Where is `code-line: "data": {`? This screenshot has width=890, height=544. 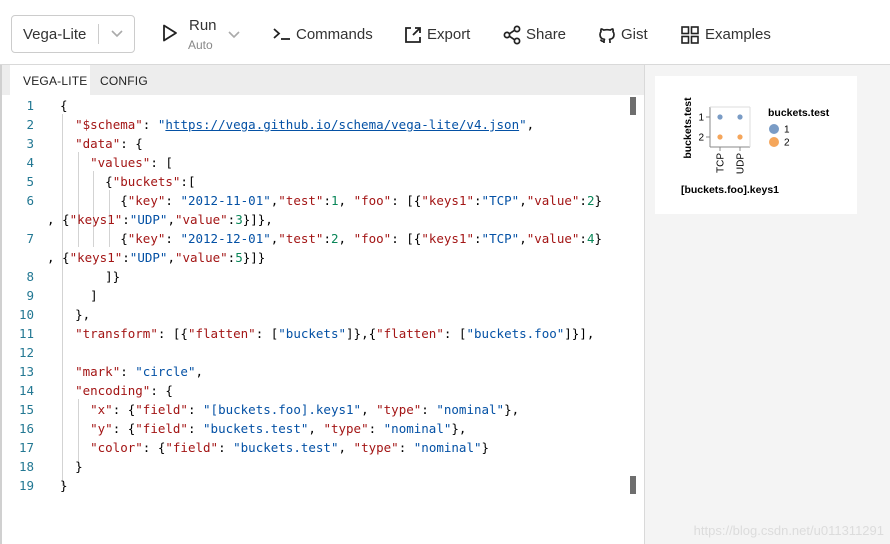
code-line: "data": { is located at coordinates (109, 143).